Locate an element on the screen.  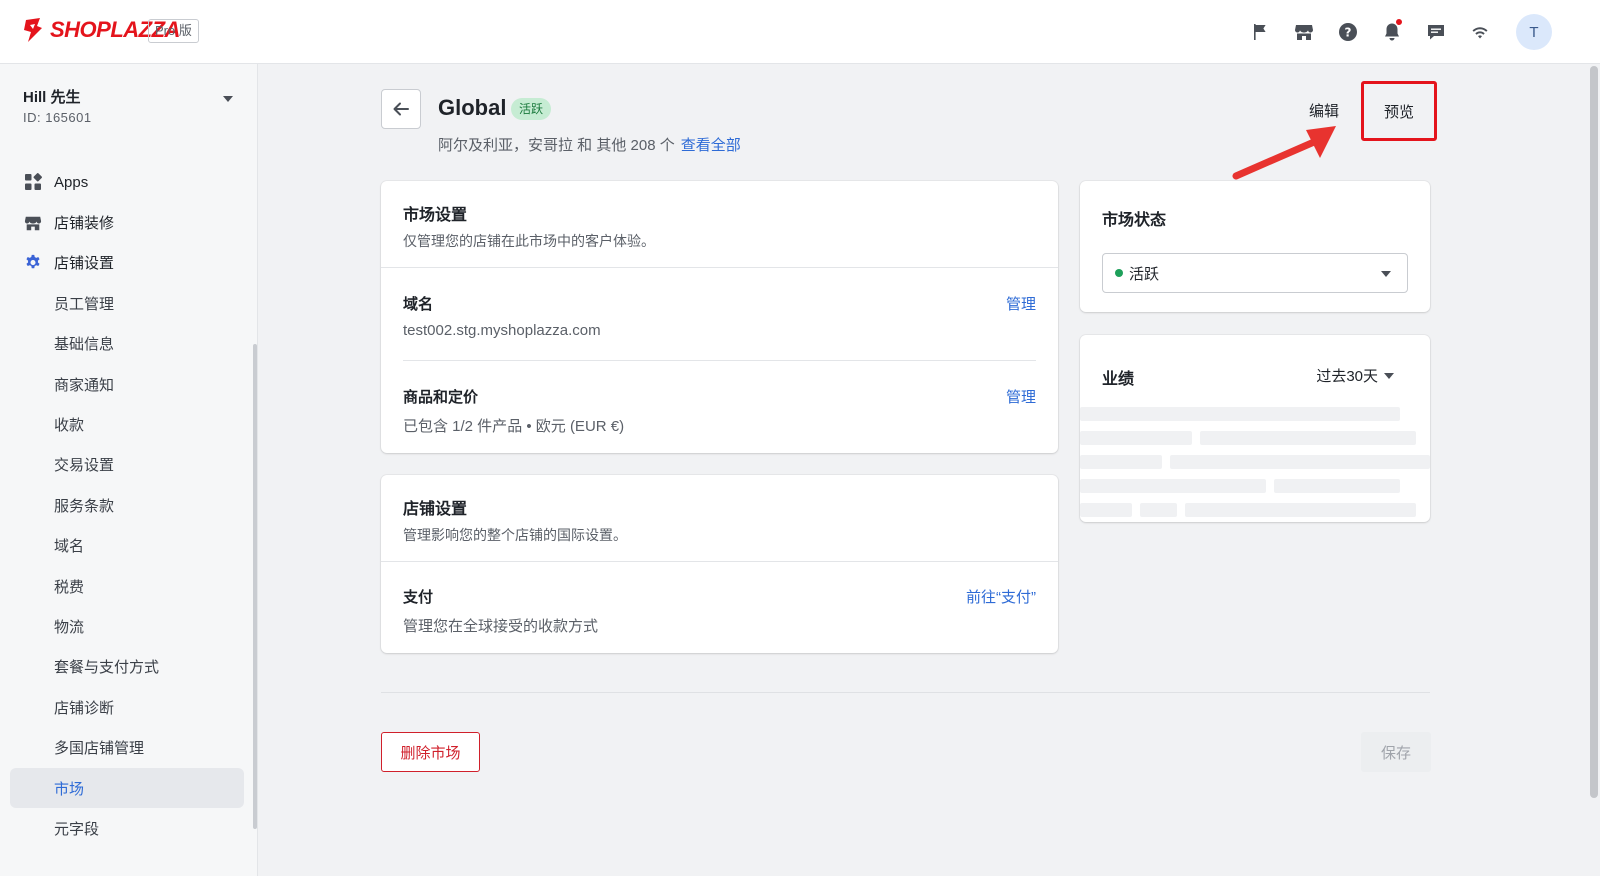
top-bar: SHOPLAZZA Pro 版 ? T is located at coordinates (800, 32).